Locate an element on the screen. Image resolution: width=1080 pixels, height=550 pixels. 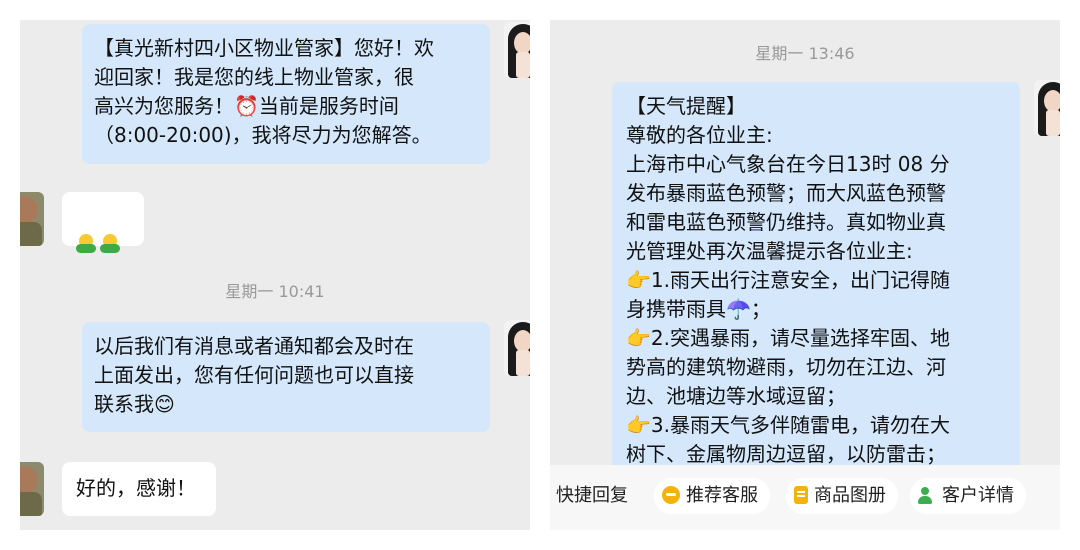
catalog-icon is located at coordinates (801, 495).